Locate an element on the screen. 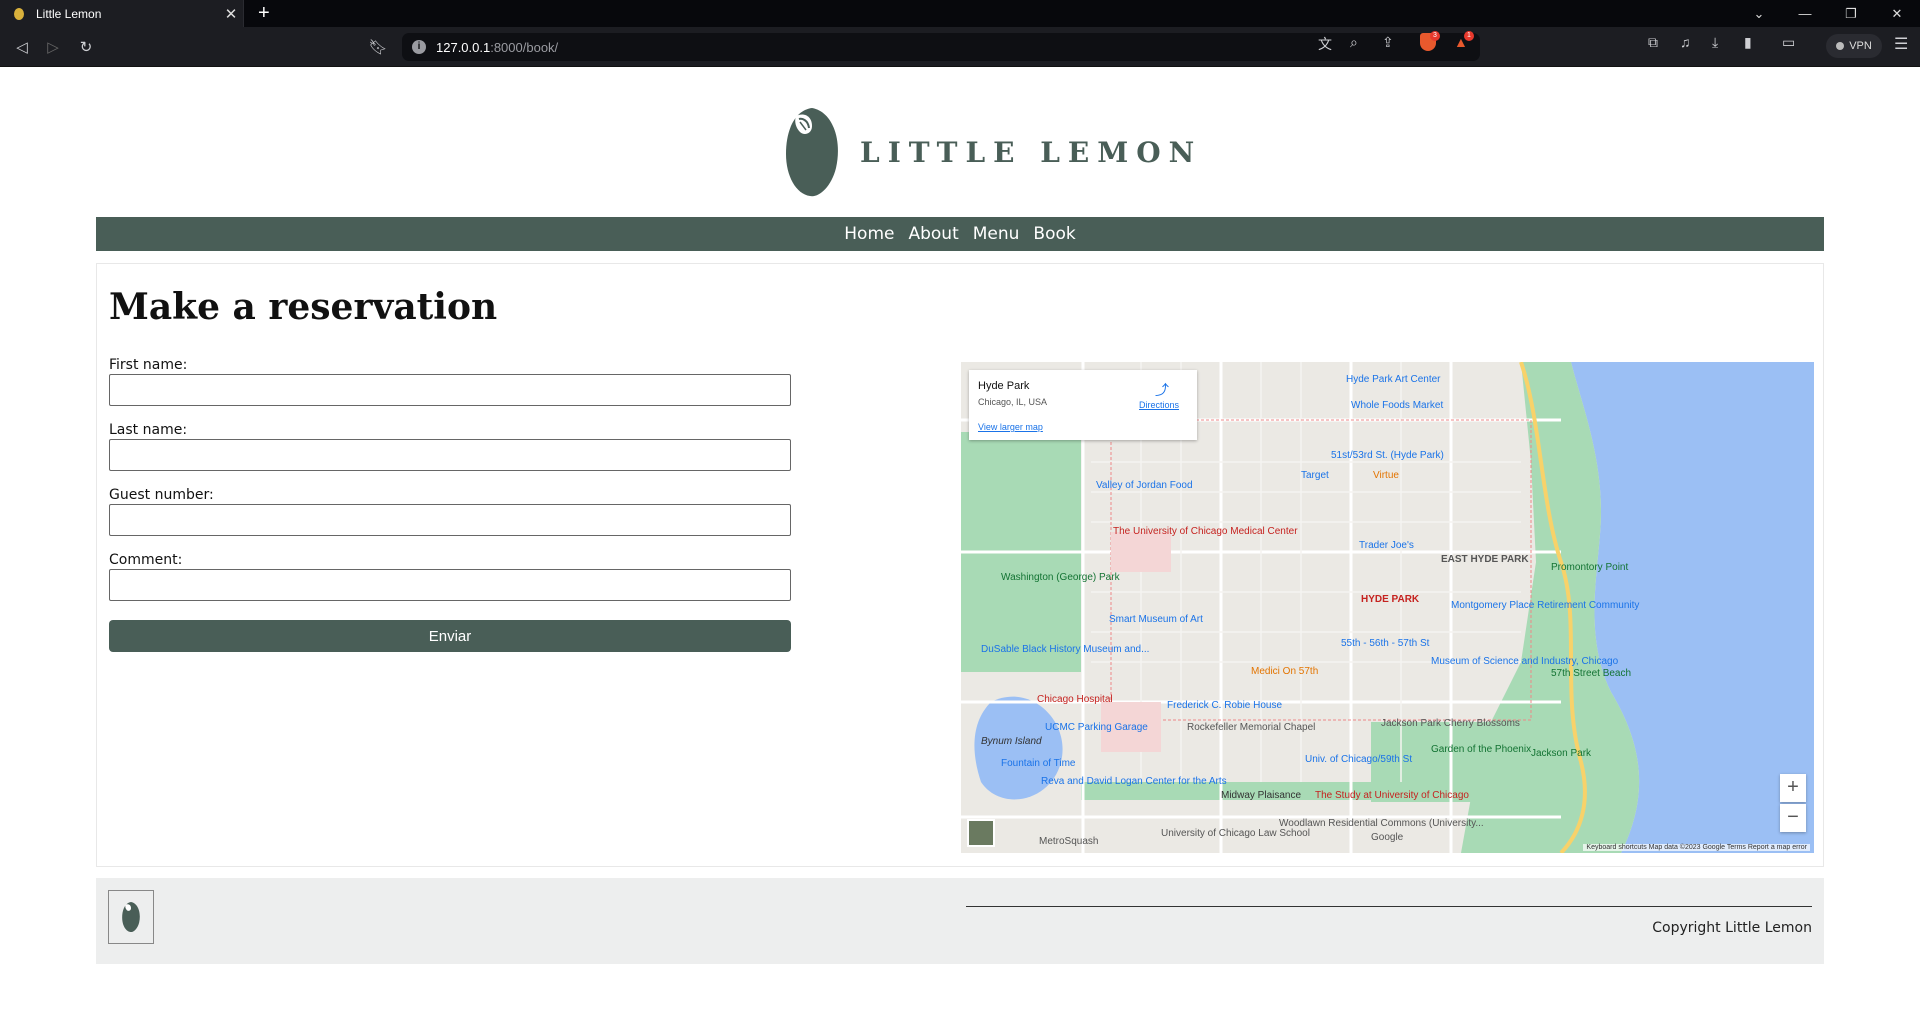 The width and height of the screenshot is (1920, 1036). map-label: Chicago Hospital is located at coordinates (1075, 699).